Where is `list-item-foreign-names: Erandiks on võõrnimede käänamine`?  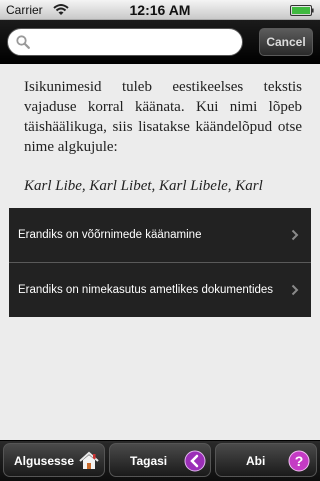 list-item-foreign-names: Erandiks on võõrnimede käänamine is located at coordinates (160, 235).